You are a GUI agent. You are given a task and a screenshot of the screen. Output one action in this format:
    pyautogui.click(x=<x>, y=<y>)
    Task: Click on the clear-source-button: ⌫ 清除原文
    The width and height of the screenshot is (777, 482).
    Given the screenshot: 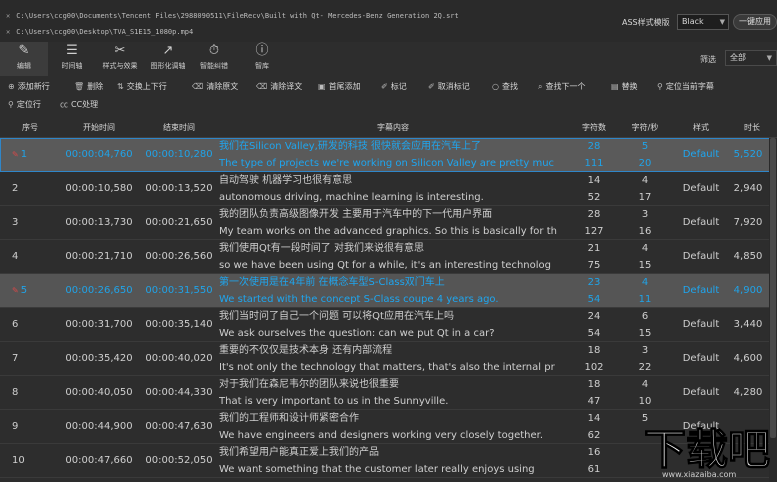 What is the action you would take?
    pyautogui.click(x=215, y=87)
    